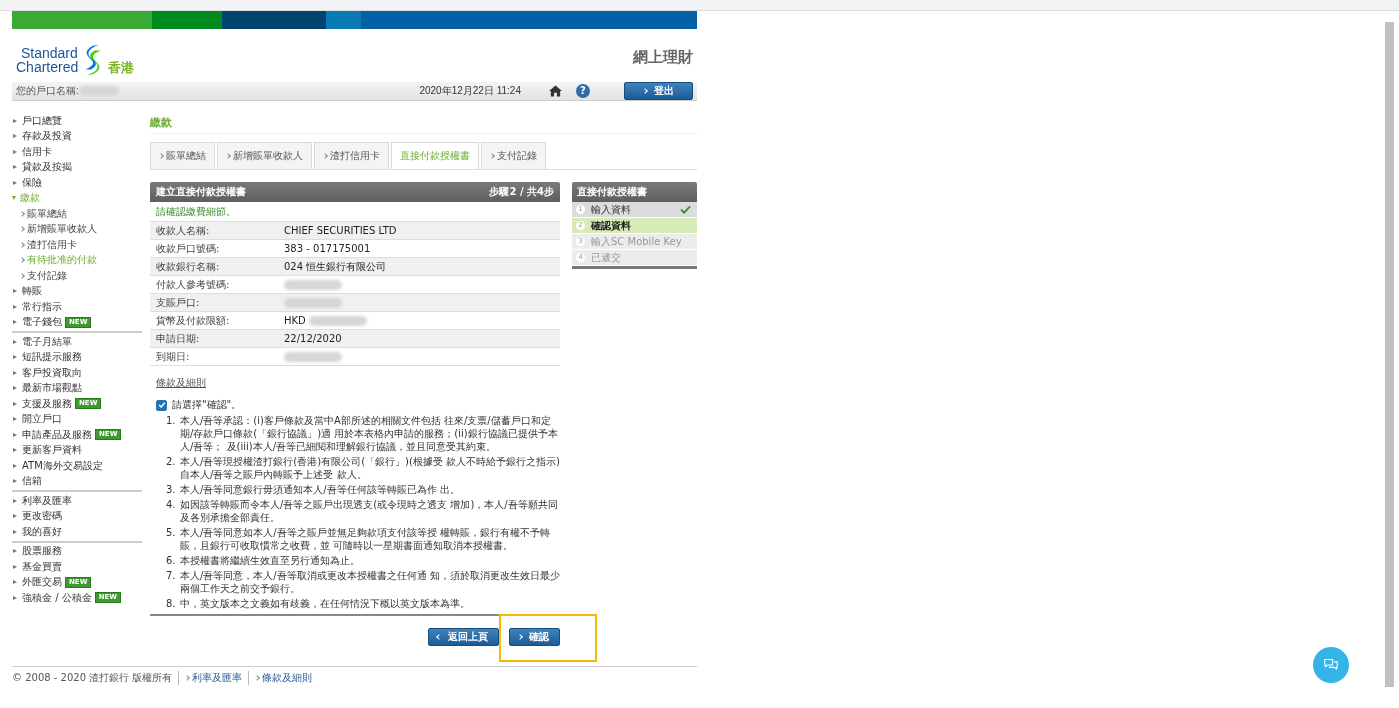  Describe the element at coordinates (171, 489) in the screenshot. I see `clause-number: 3.` at that location.